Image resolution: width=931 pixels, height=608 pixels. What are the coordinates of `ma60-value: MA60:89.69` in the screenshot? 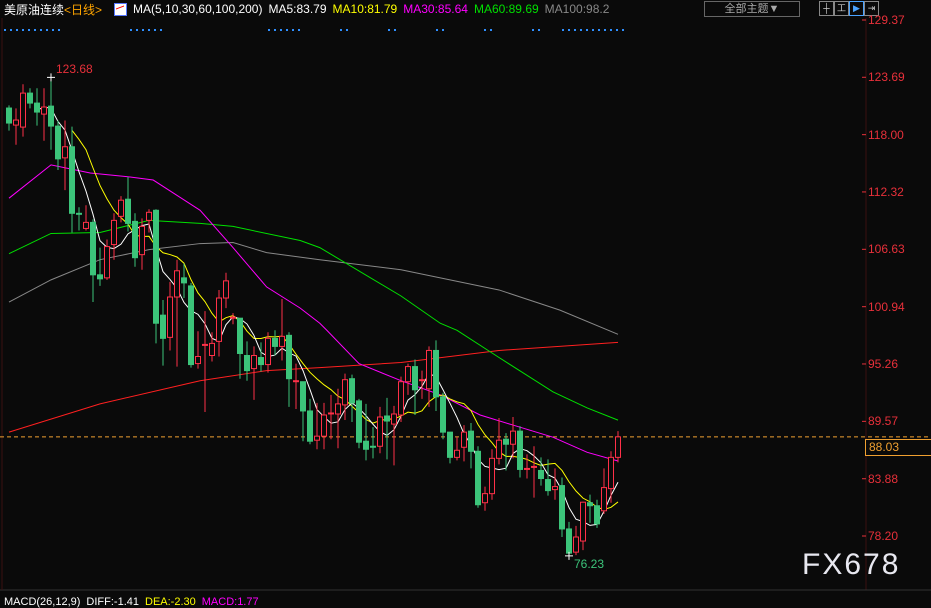 It's located at (506, 9).